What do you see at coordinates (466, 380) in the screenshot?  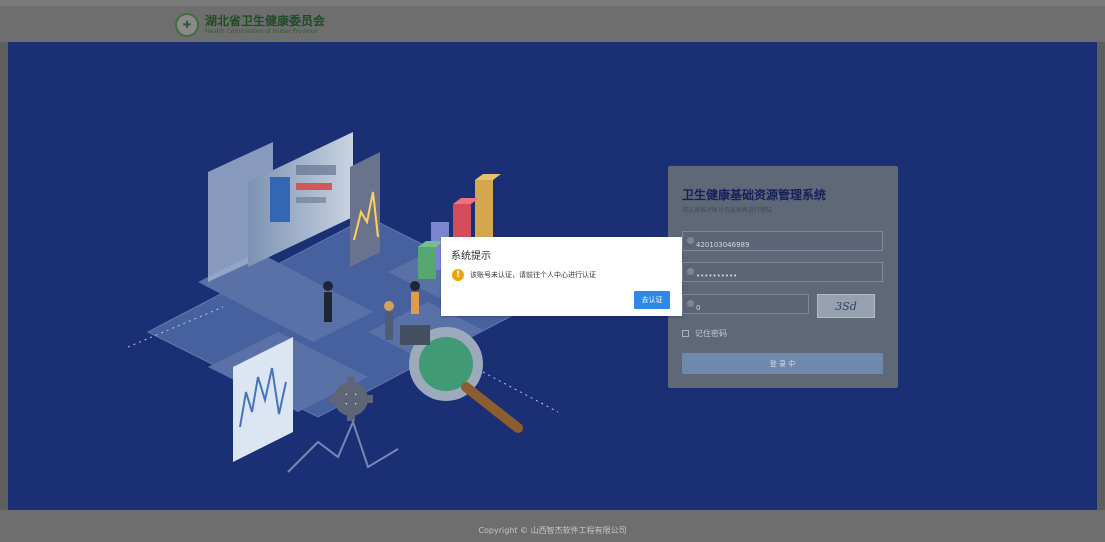 I see `magnifier-icon` at bounding box center [466, 380].